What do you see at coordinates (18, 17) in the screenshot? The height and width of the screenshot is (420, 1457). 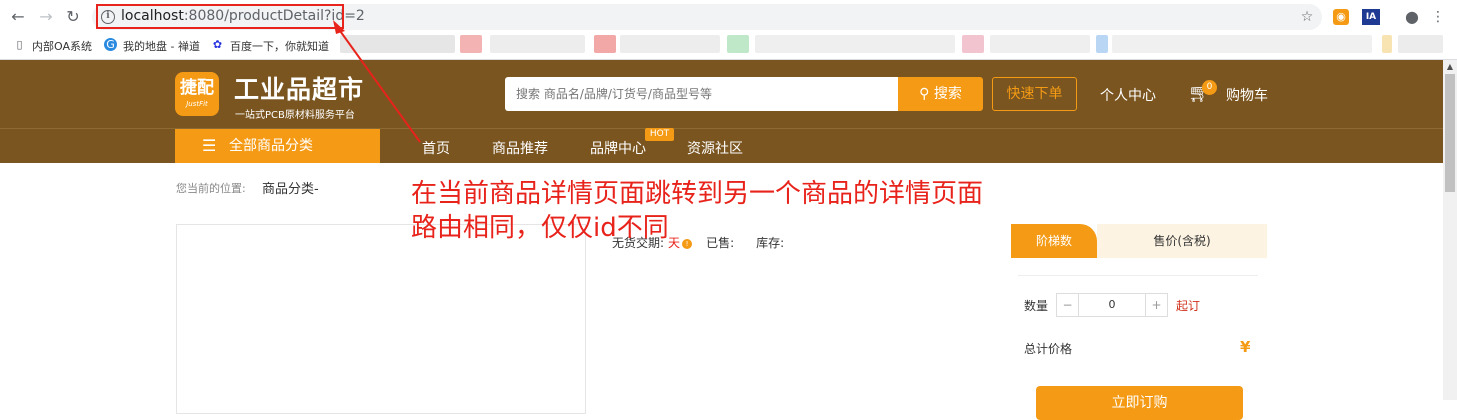 I see `back-icon: ←` at bounding box center [18, 17].